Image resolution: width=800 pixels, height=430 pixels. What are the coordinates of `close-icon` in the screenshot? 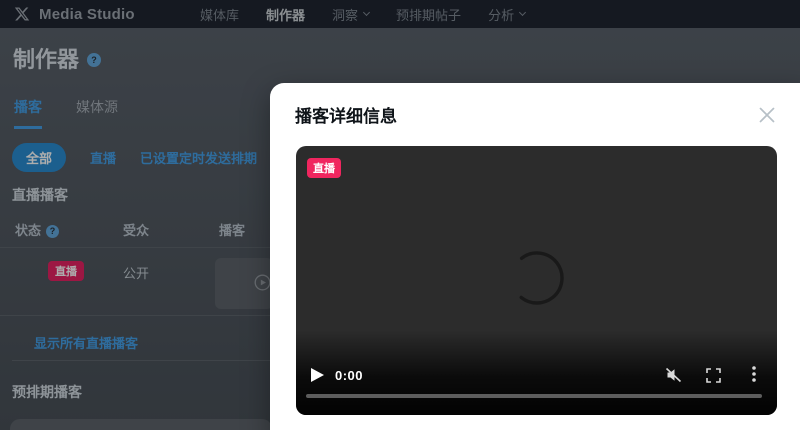 It's located at (767, 115).